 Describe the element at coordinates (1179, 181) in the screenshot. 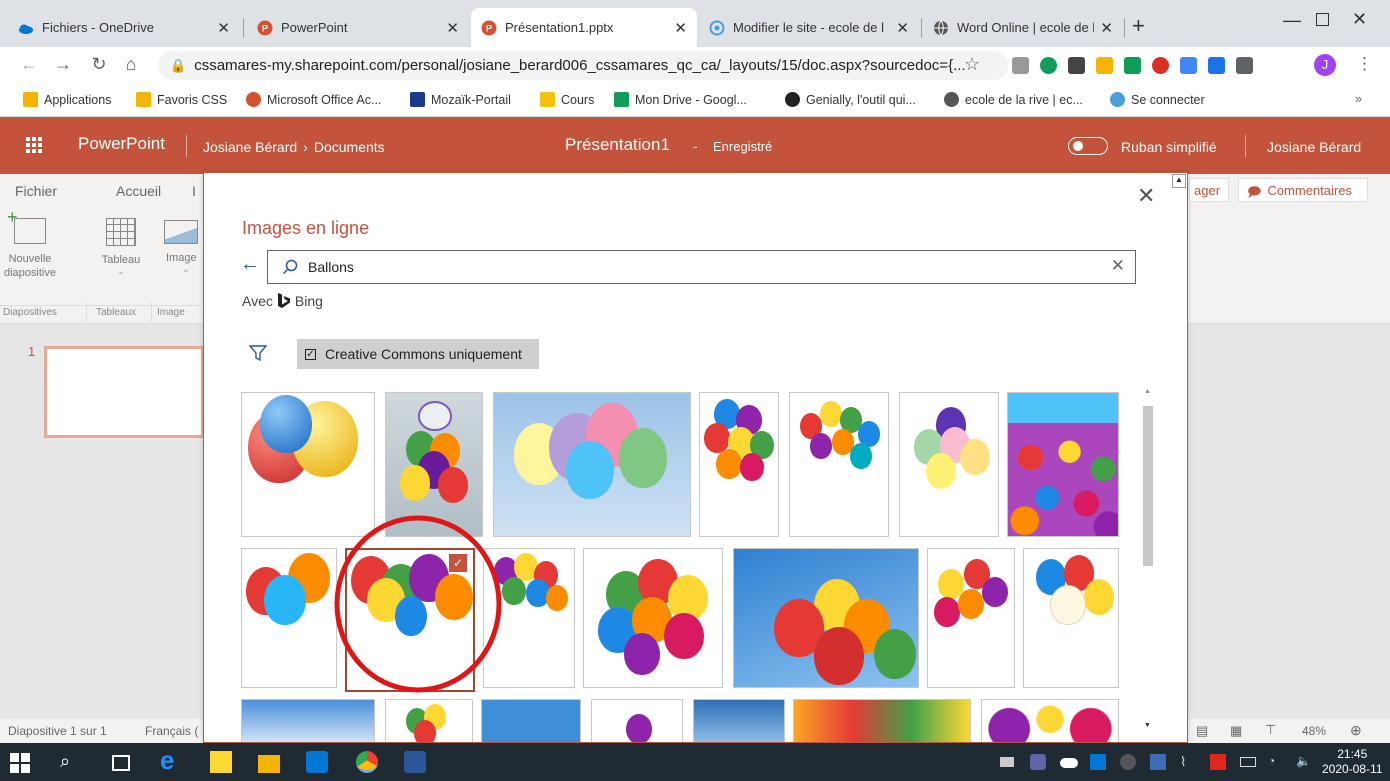

I see `scroll-up-icon: ▲` at that location.